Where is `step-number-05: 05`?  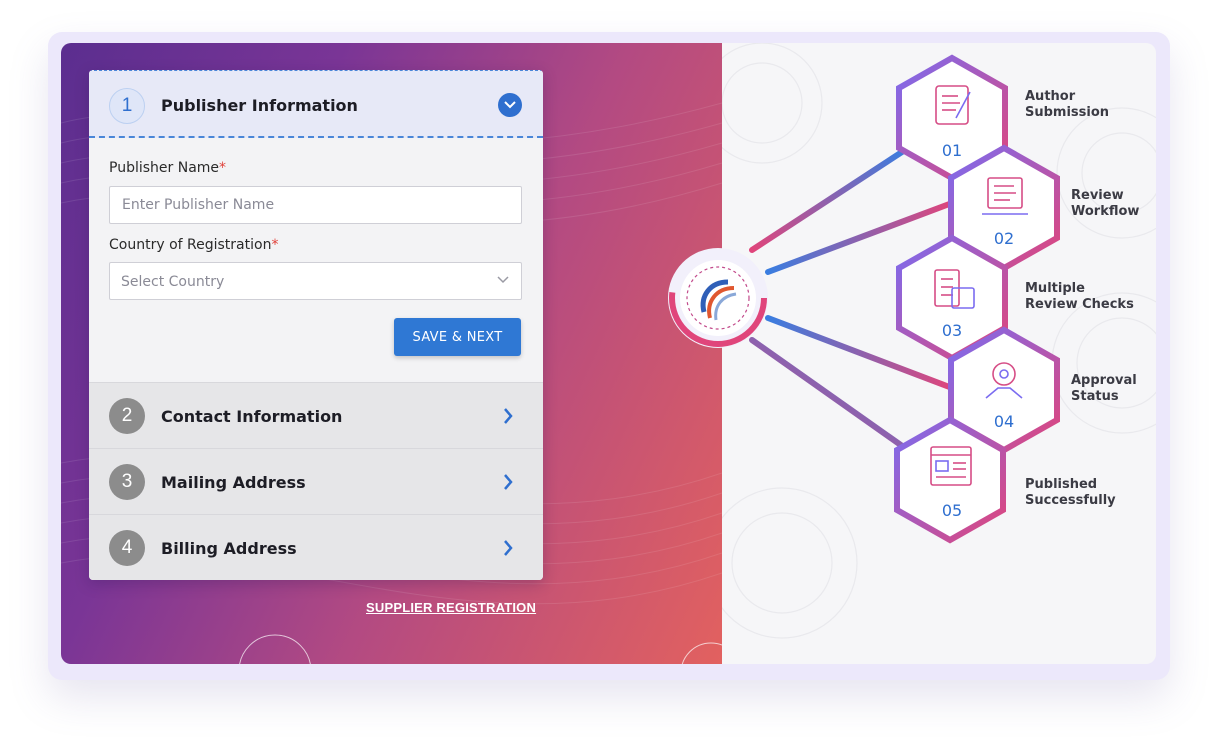 step-number-05: 05 is located at coordinates (952, 510).